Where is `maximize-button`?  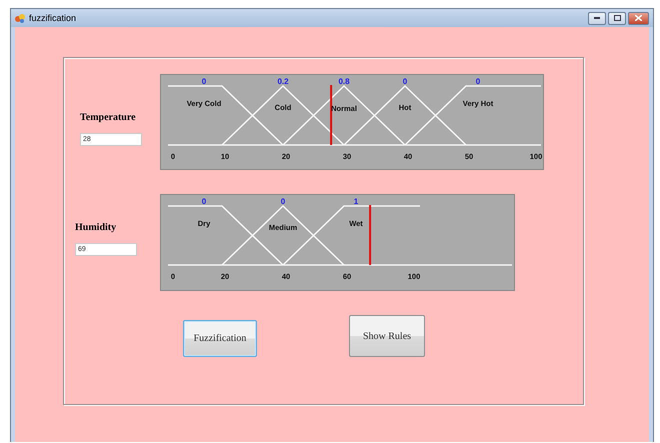
maximize-button is located at coordinates (617, 18).